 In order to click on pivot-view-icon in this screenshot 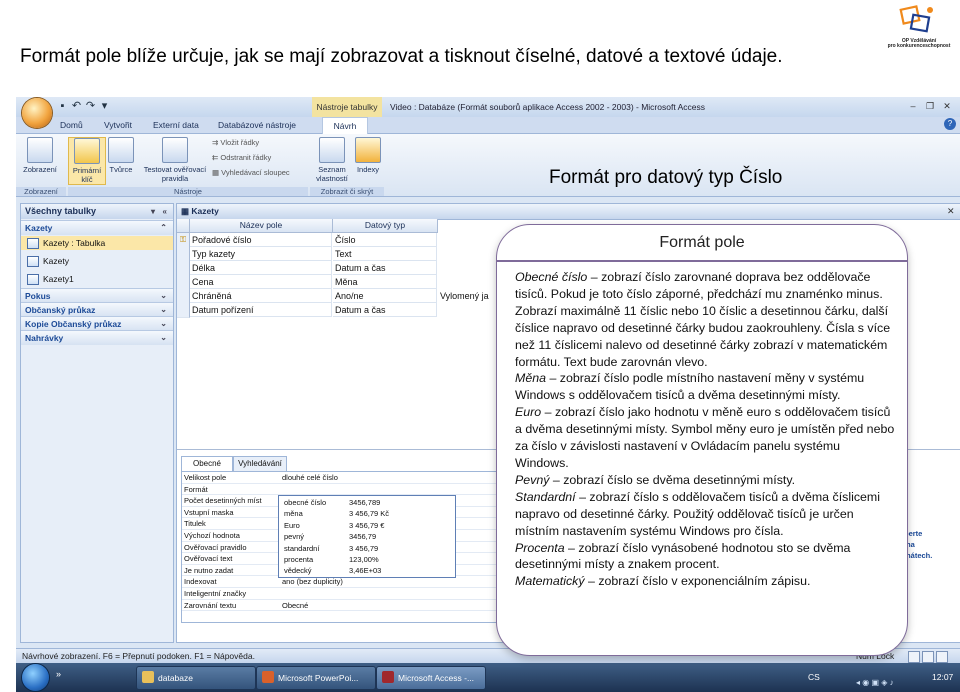, I will do `click(928, 657)`.